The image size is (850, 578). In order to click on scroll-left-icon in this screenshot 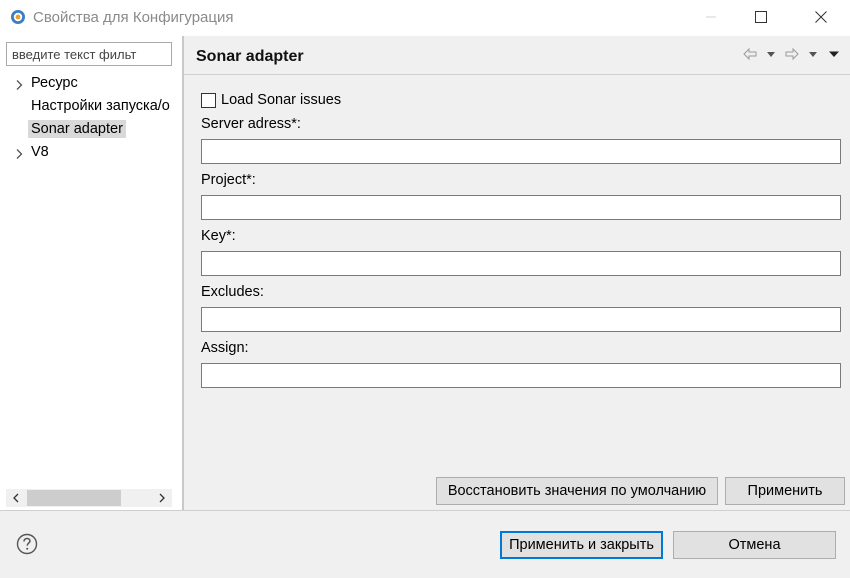, I will do `click(16, 498)`.